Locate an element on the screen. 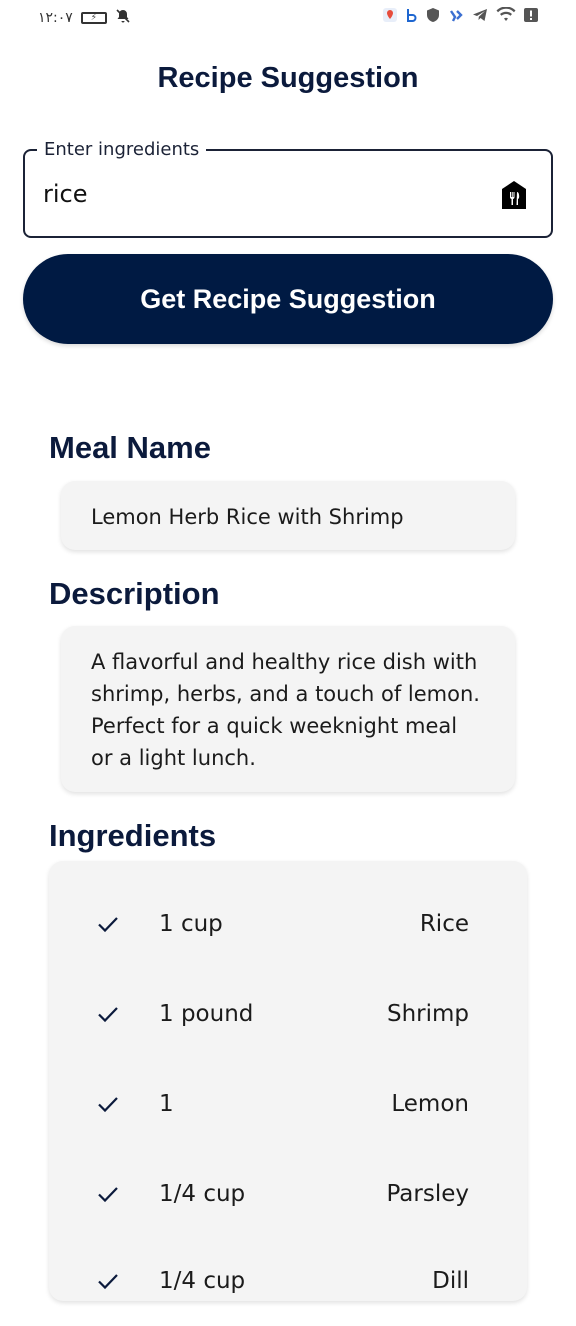 This screenshot has height=1326, width=576. list-item: 1/4 cup Parsley is located at coordinates (288, 1194).